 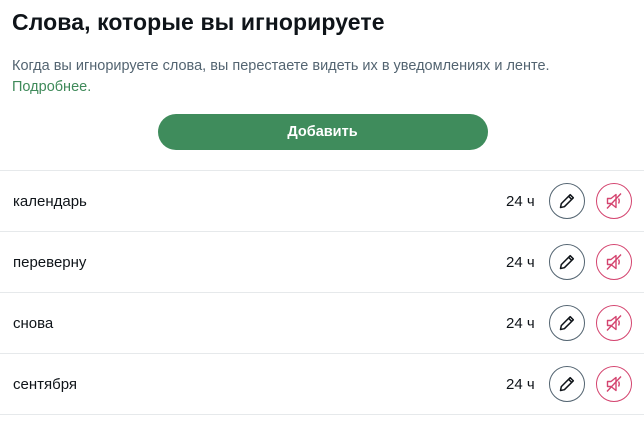 I want to click on muted-word: переверну, so click(x=50, y=262).